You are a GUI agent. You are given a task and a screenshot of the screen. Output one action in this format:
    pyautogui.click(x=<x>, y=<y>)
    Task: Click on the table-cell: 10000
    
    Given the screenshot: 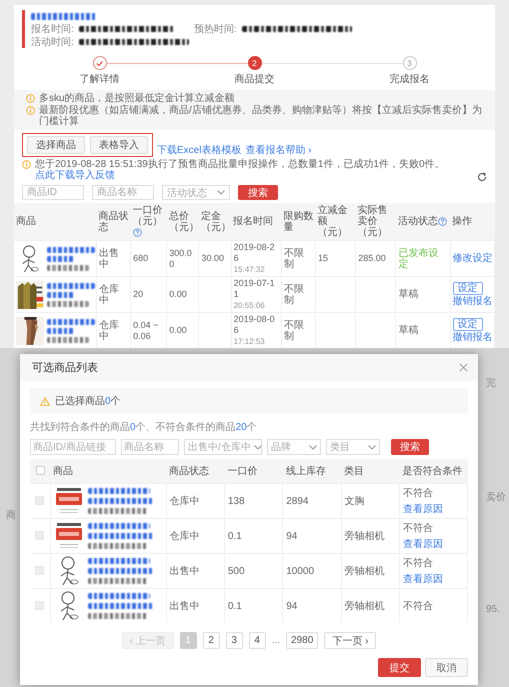 What is the action you would take?
    pyautogui.click(x=300, y=571)
    